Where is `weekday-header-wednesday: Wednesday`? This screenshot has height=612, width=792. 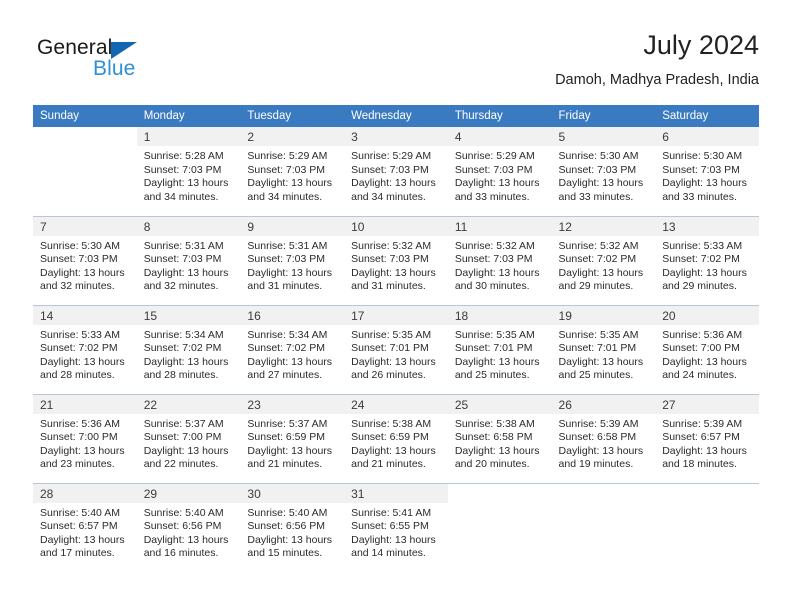
weekday-header-wednesday: Wednesday is located at coordinates (396, 116).